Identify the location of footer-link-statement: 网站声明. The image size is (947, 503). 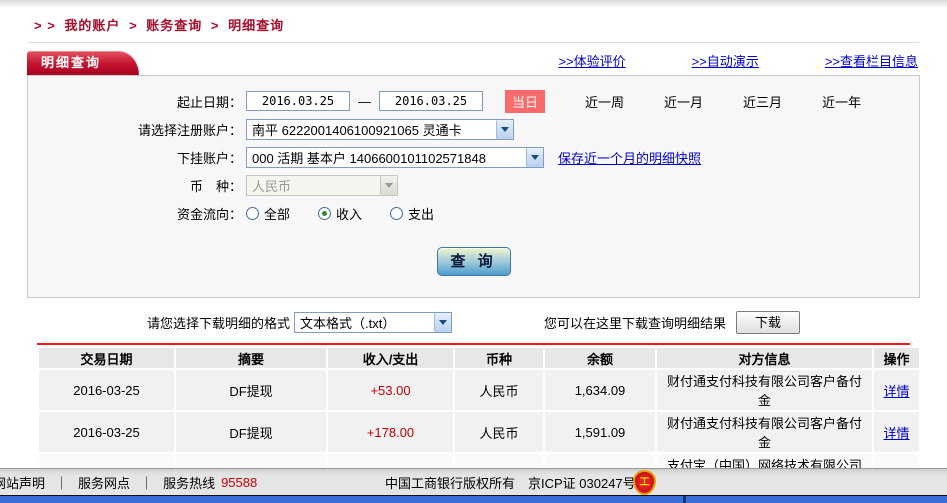
(22, 482).